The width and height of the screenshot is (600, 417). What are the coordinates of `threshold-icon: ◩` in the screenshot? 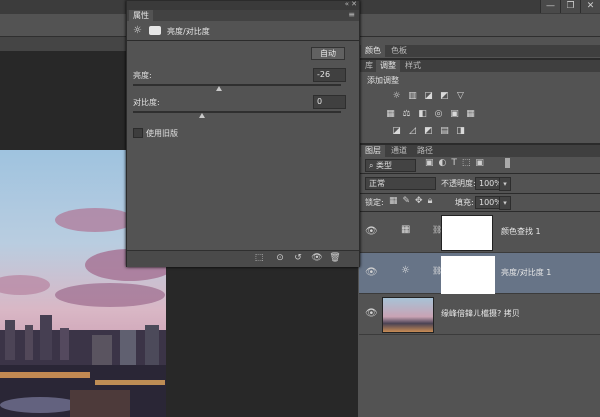 It's located at (428, 131).